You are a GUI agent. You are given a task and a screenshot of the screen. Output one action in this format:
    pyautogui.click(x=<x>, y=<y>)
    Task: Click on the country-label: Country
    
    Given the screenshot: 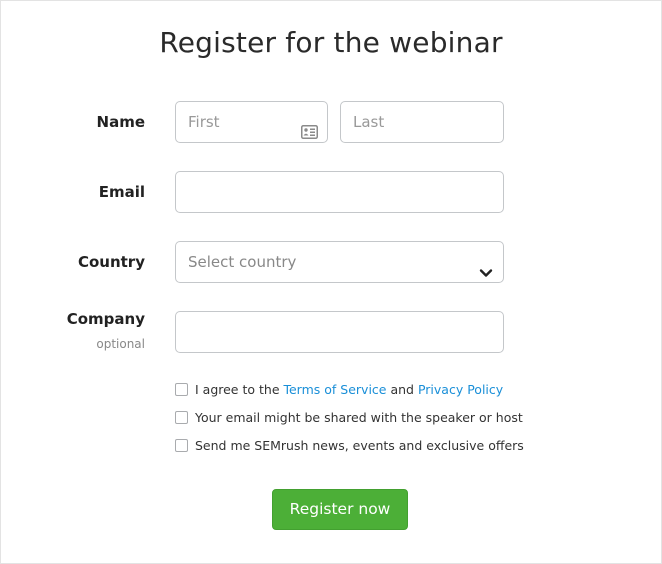 What is the action you would take?
    pyautogui.click(x=111, y=262)
    